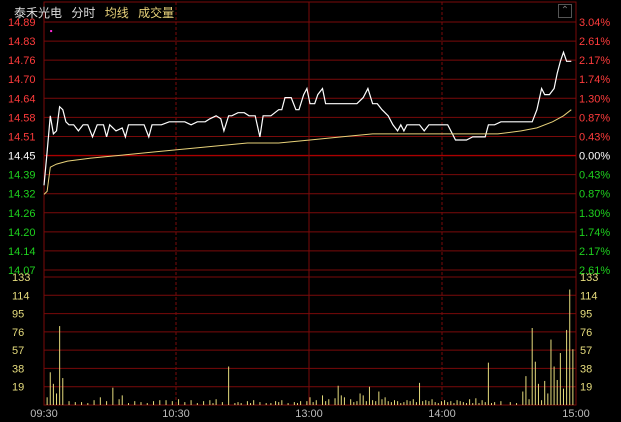 This screenshot has width=621, height=422. Describe the element at coordinates (594, 157) in the screenshot. I see `percent-tick-label: 0.00%` at that location.